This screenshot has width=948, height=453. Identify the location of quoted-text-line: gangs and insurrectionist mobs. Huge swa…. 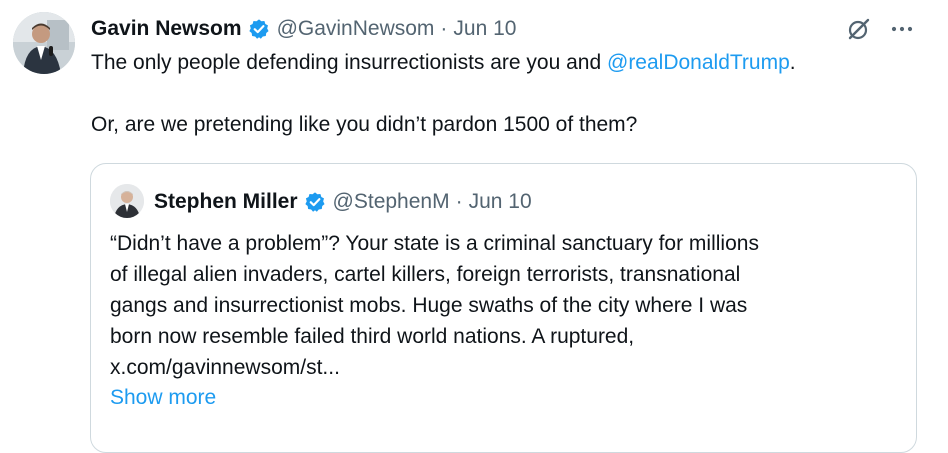
(429, 305).